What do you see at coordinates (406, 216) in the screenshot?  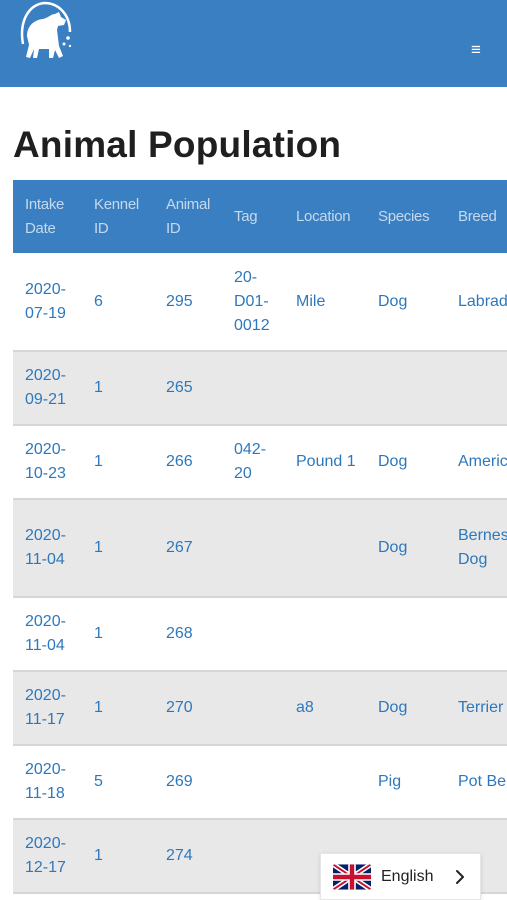 I see `column-header-species: Species` at bounding box center [406, 216].